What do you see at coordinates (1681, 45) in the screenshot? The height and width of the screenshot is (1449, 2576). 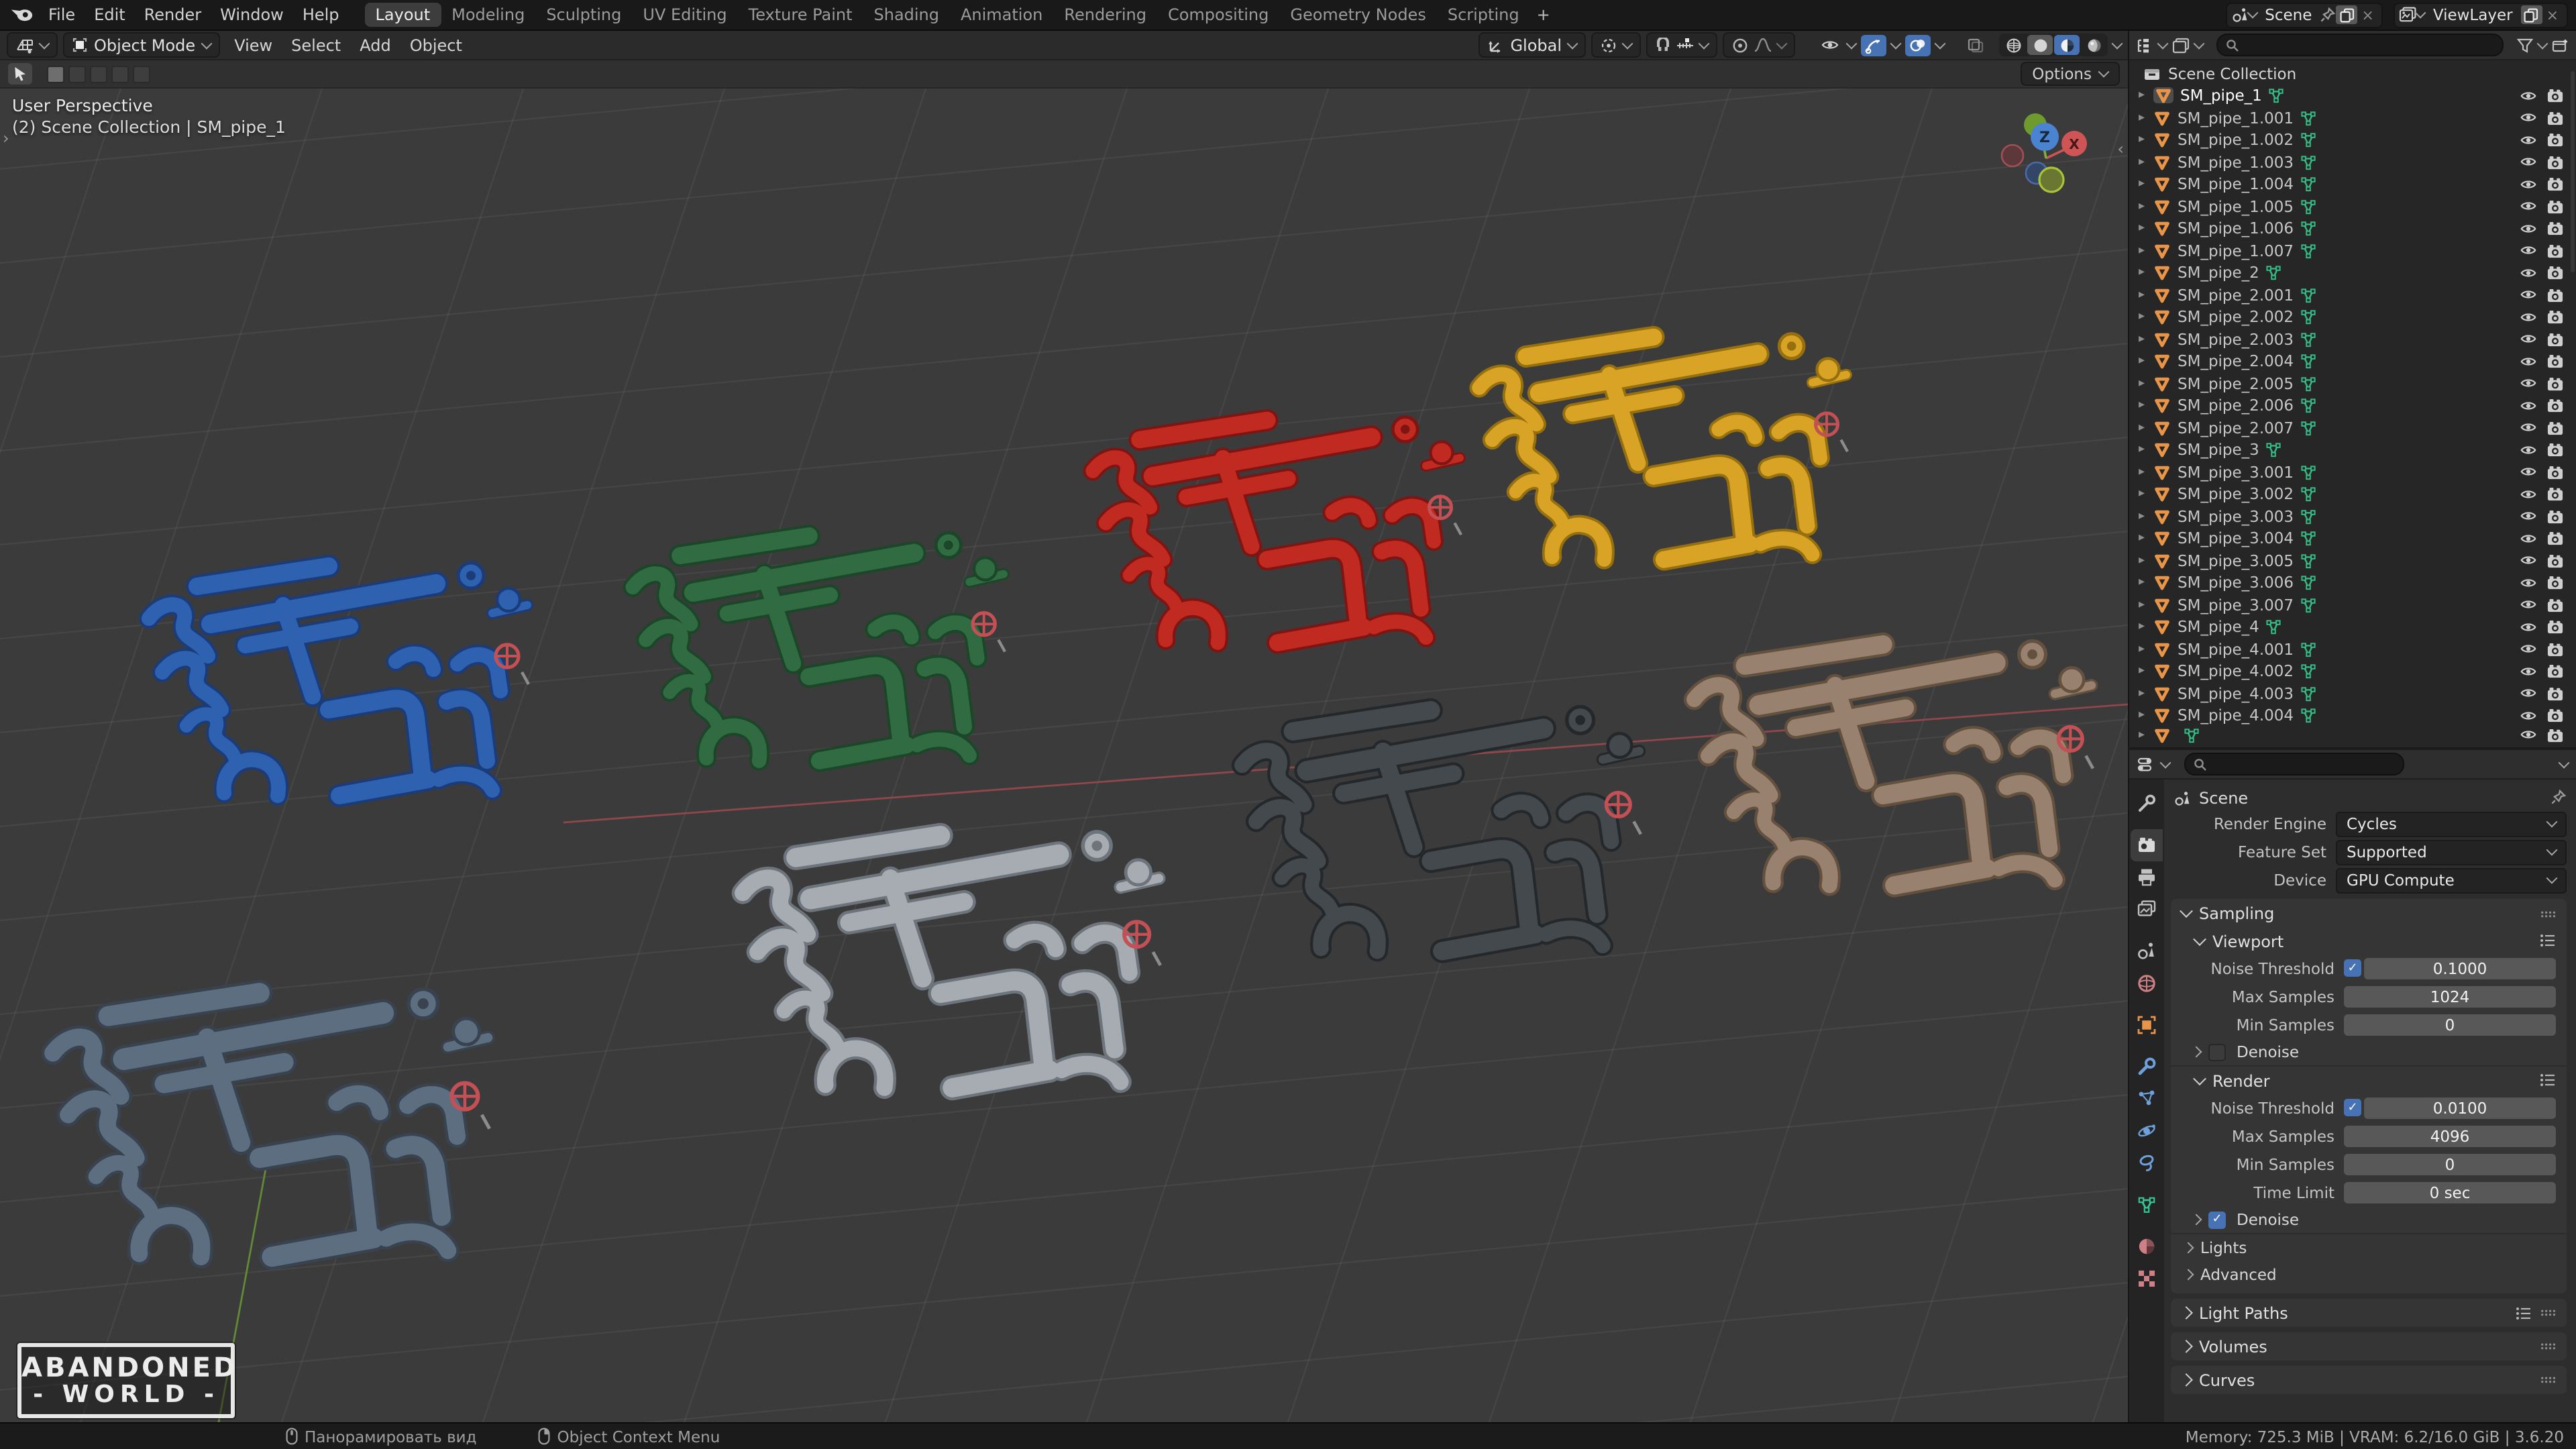 I see `snapping-controls` at bounding box center [1681, 45].